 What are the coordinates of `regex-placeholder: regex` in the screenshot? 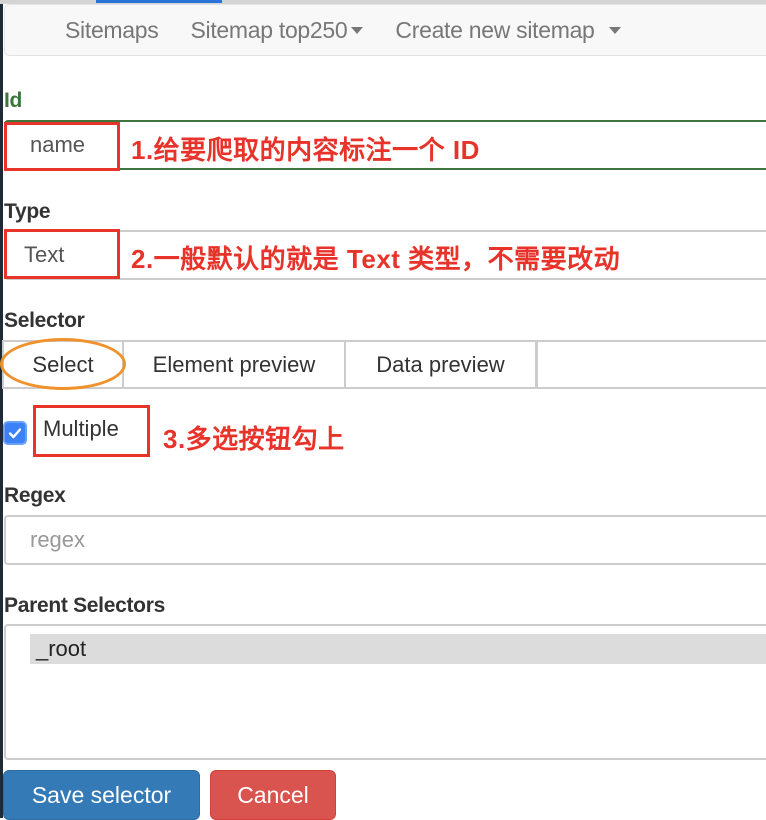 It's located at (58, 539).